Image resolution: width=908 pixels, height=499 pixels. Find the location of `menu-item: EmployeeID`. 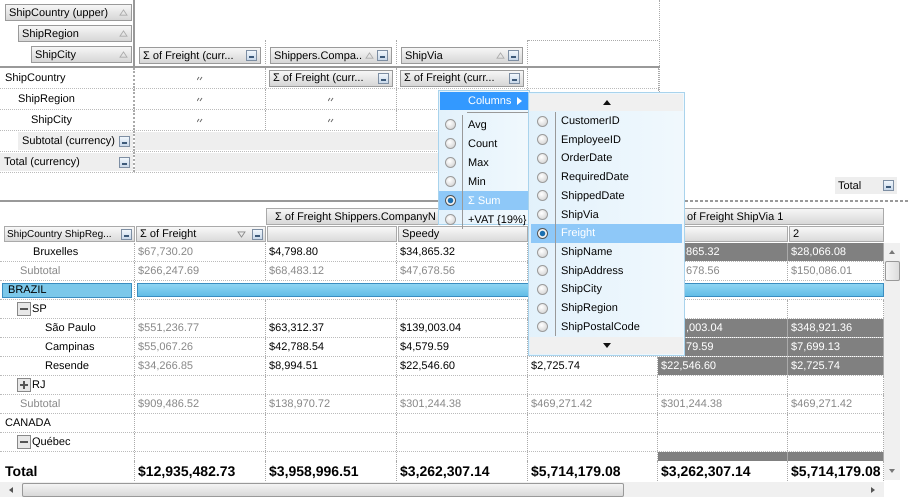

menu-item: EmployeeID is located at coordinates (606, 140).